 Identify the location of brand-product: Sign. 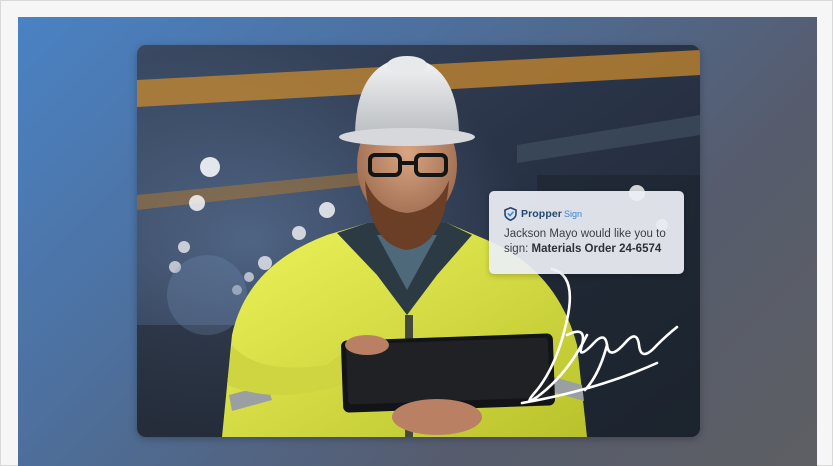
(572, 214).